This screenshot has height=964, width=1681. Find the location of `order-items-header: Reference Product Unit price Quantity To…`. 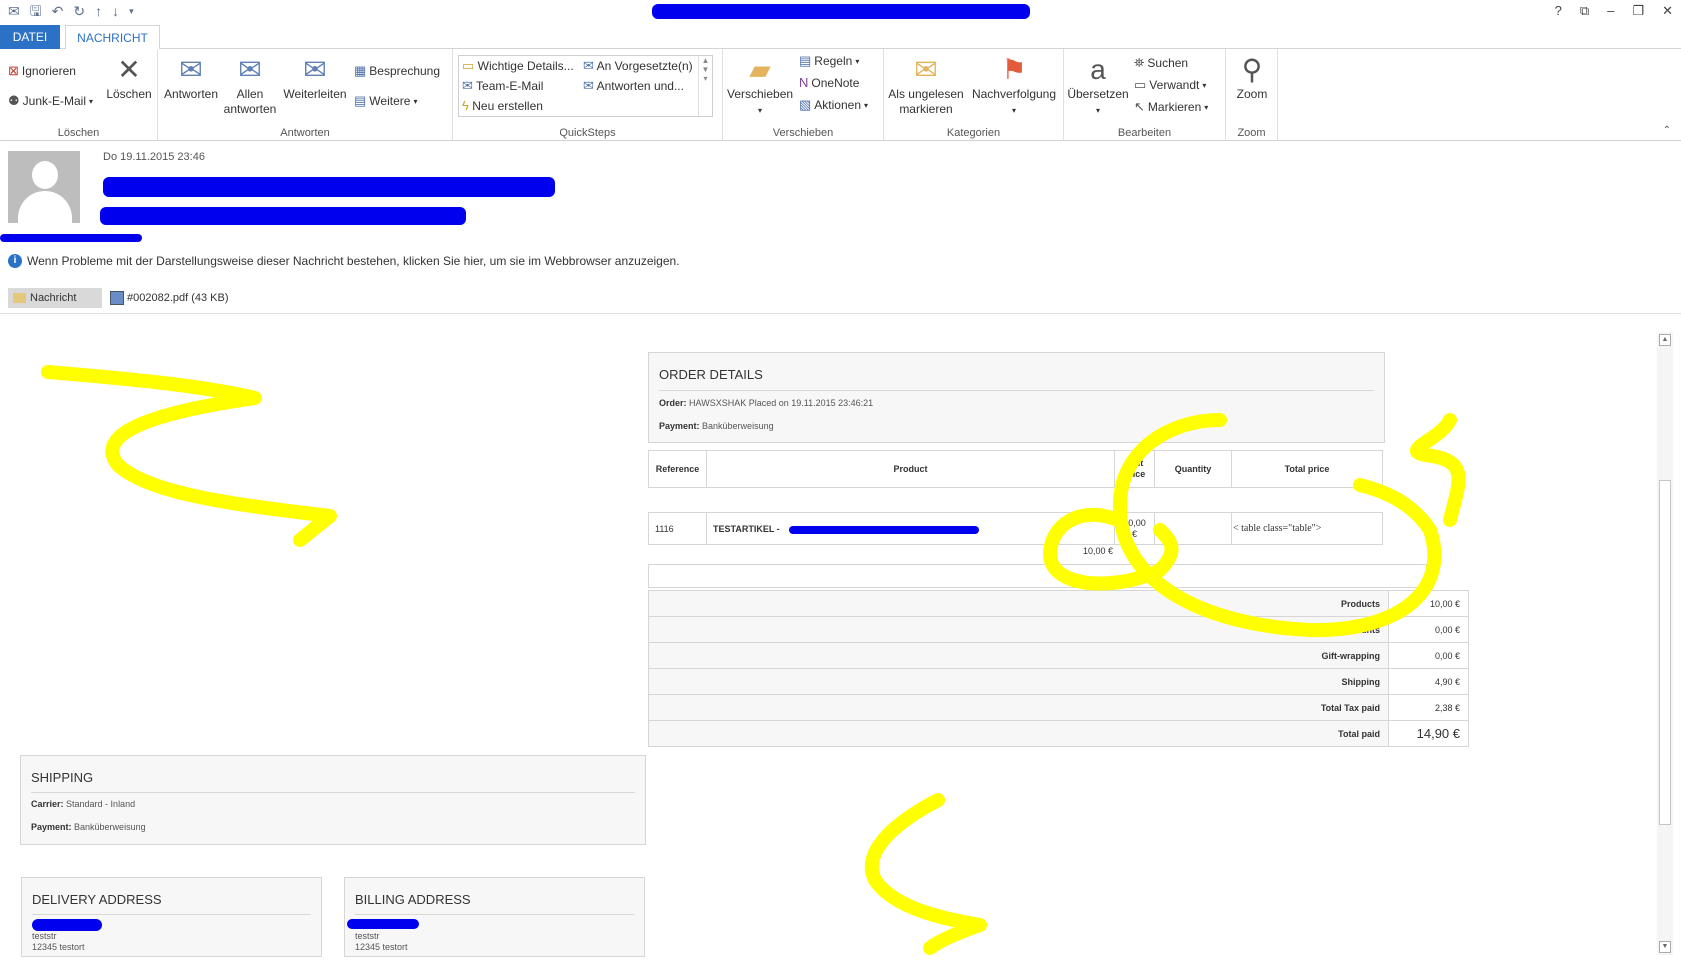

order-items-header: Reference Product Unit price Quantity To… is located at coordinates (1015, 469).